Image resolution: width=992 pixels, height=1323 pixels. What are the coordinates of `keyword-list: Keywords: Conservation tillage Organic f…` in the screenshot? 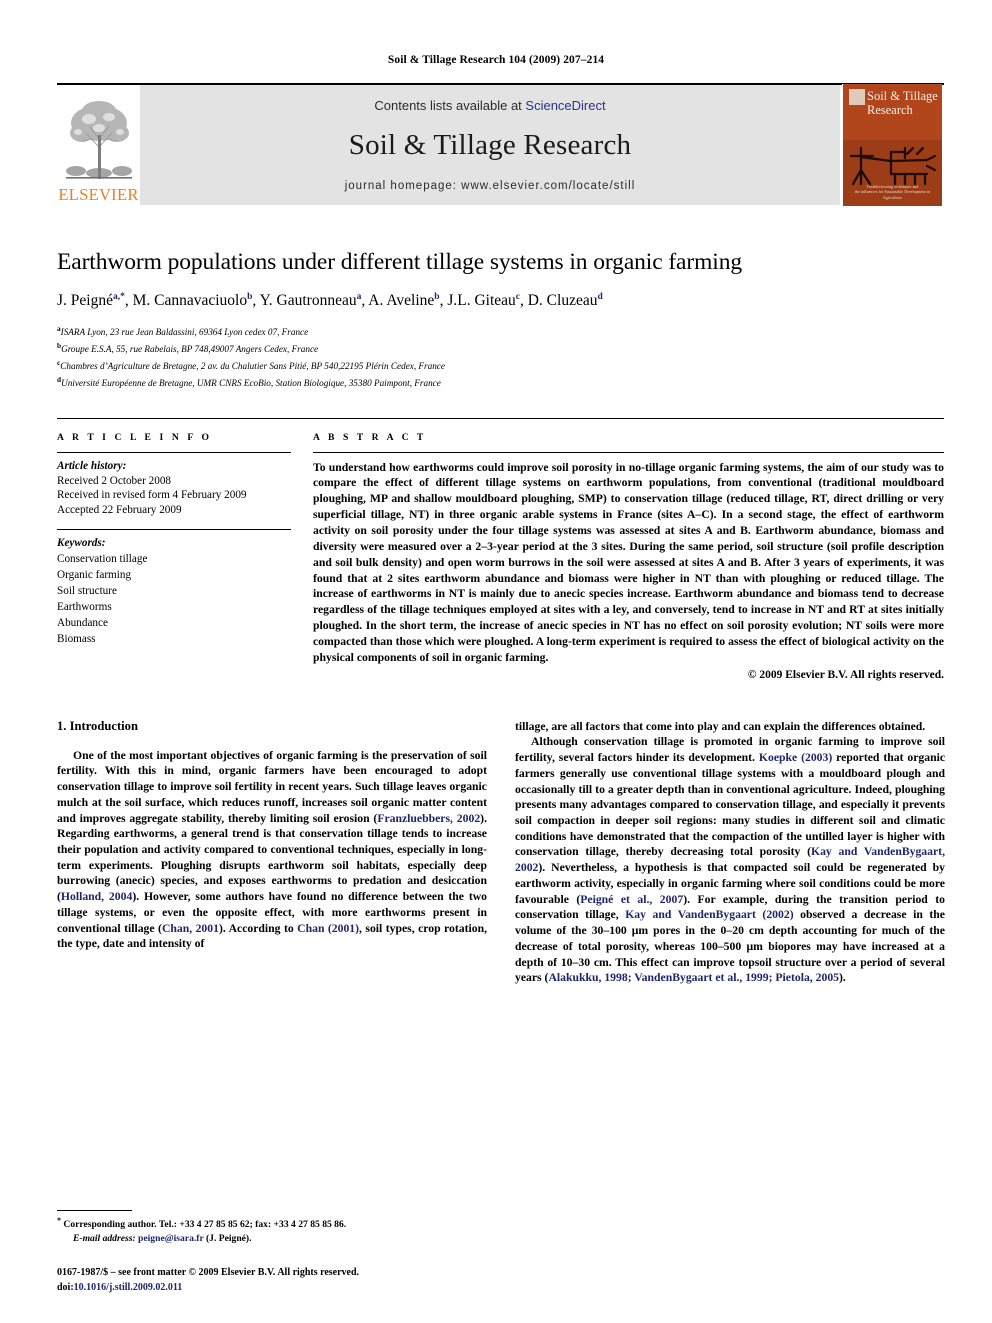 It's located at (174, 588).